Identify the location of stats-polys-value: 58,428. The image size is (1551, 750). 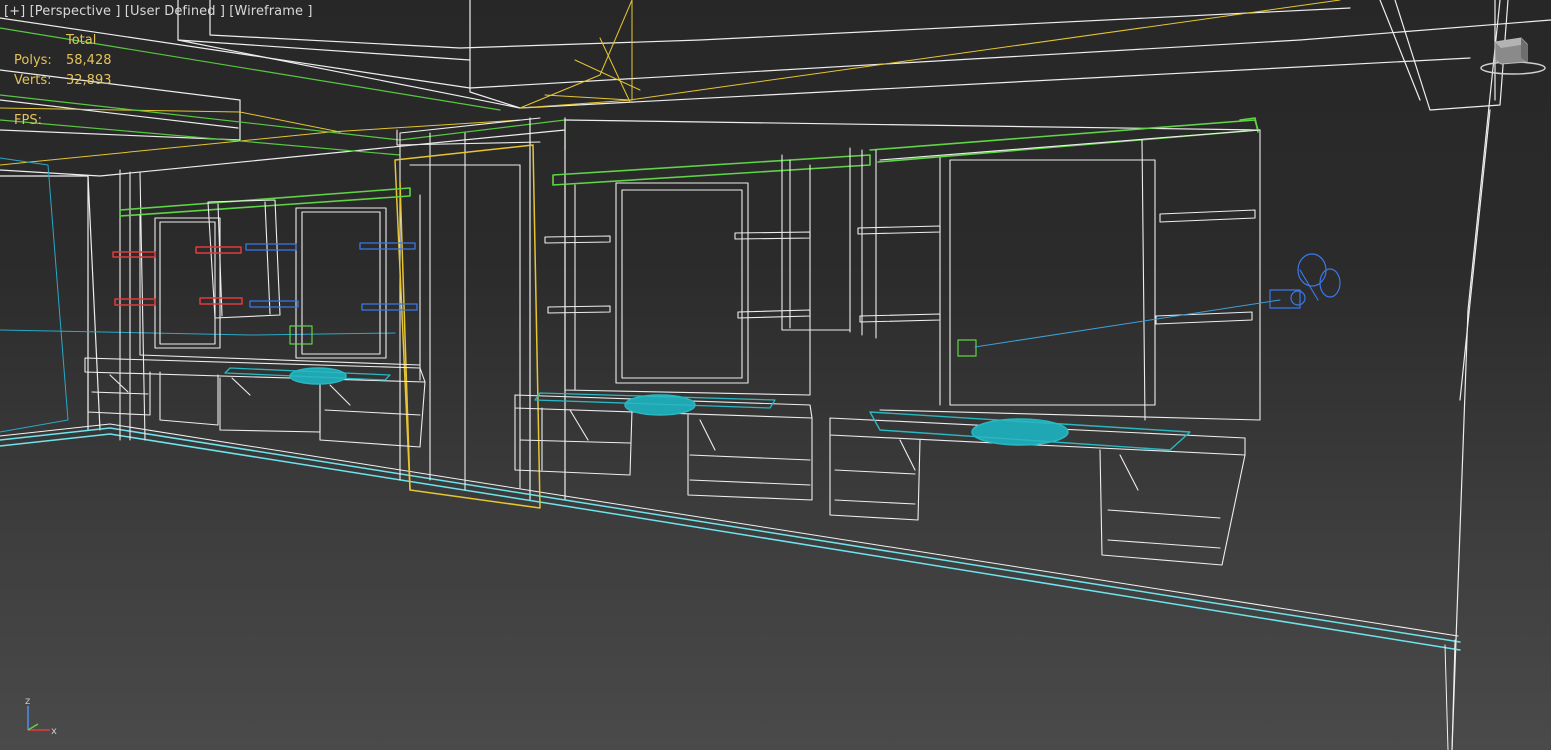
(89, 60).